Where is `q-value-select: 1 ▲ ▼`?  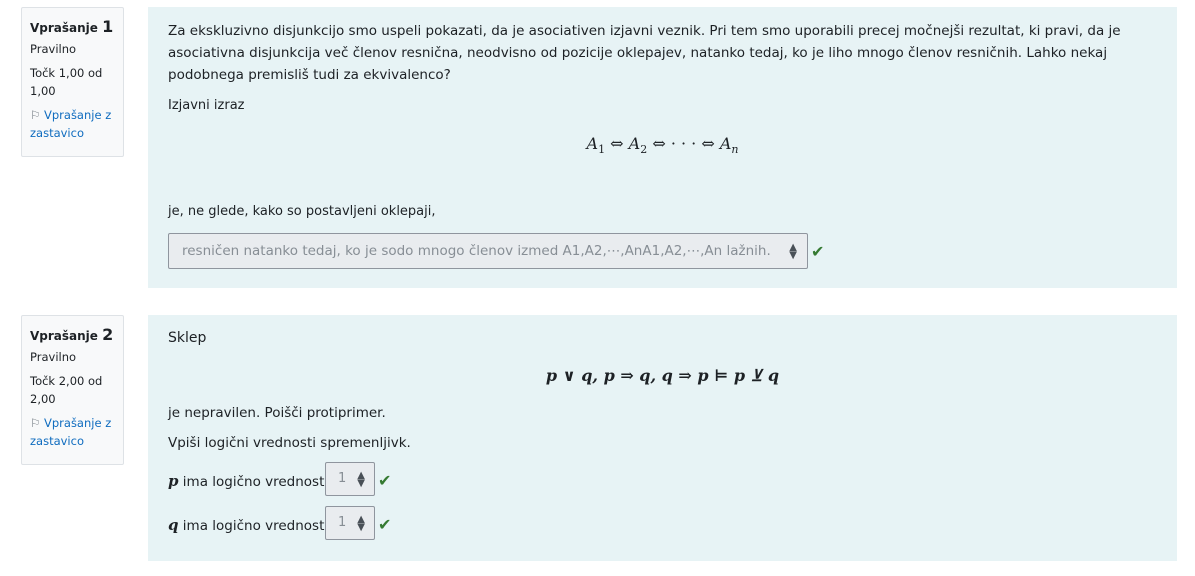 q-value-select: 1 ▲ ▼ is located at coordinates (350, 523).